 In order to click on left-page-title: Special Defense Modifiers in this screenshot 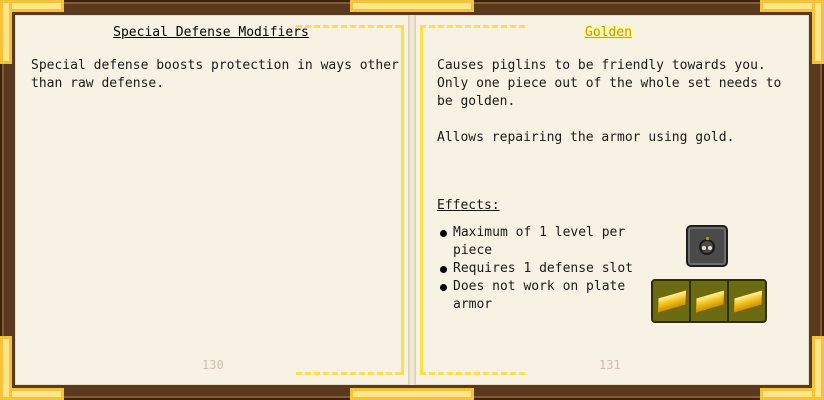, I will do `click(211, 32)`.